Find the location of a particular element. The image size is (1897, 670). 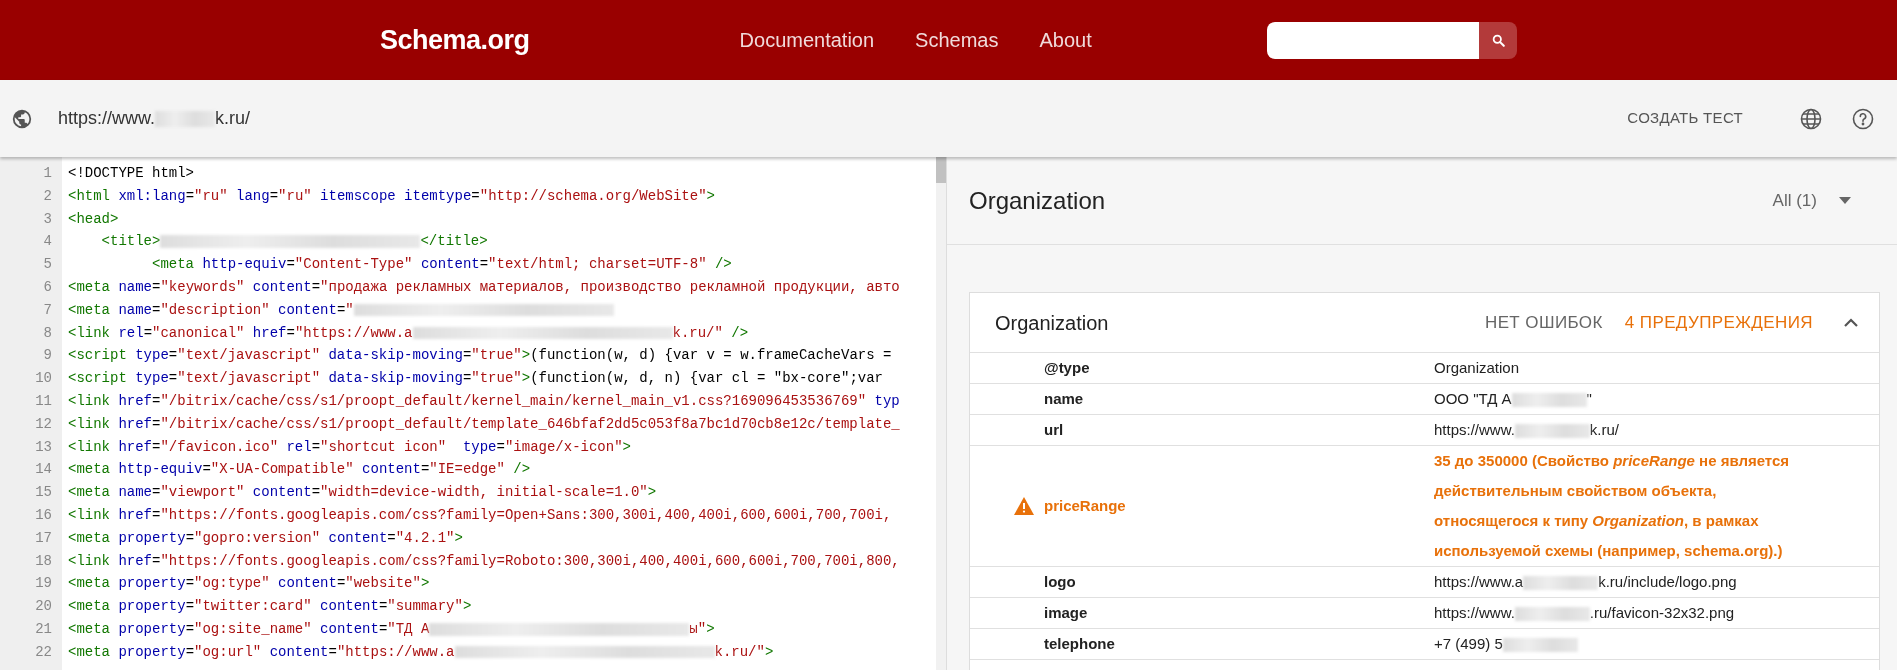

line-number: 3 is located at coordinates (47, 219).